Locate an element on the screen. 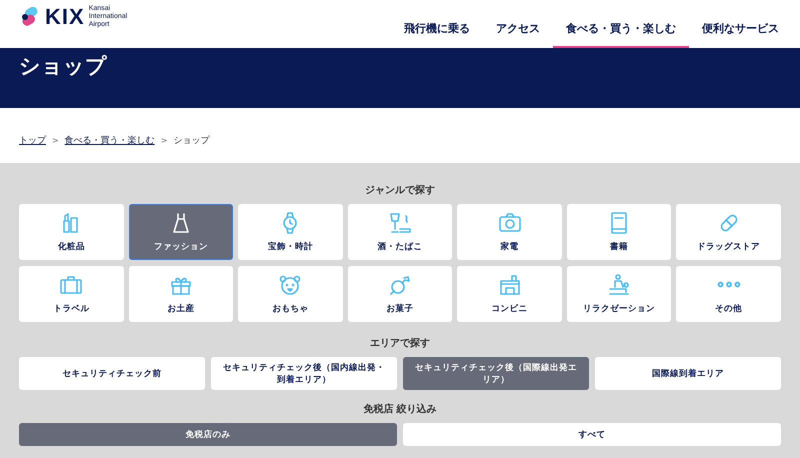 This screenshot has width=800, height=458. genre-tile: ファッション is located at coordinates (181, 232).